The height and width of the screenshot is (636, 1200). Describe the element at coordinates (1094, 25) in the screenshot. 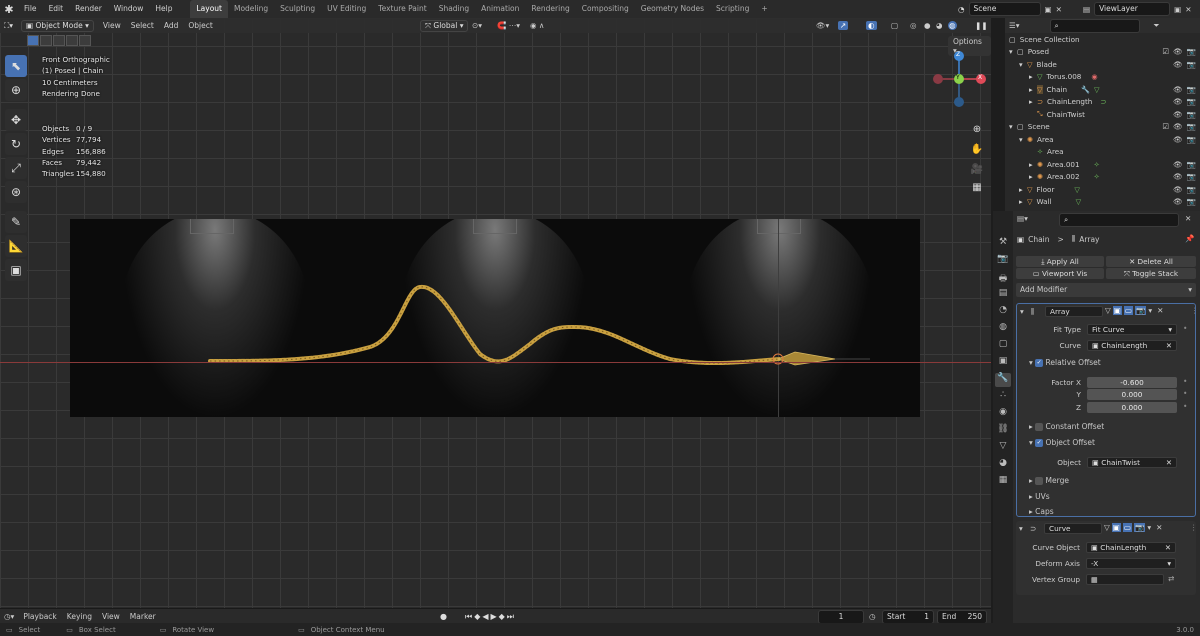

I see `outliner-search-input: ⌕` at that location.